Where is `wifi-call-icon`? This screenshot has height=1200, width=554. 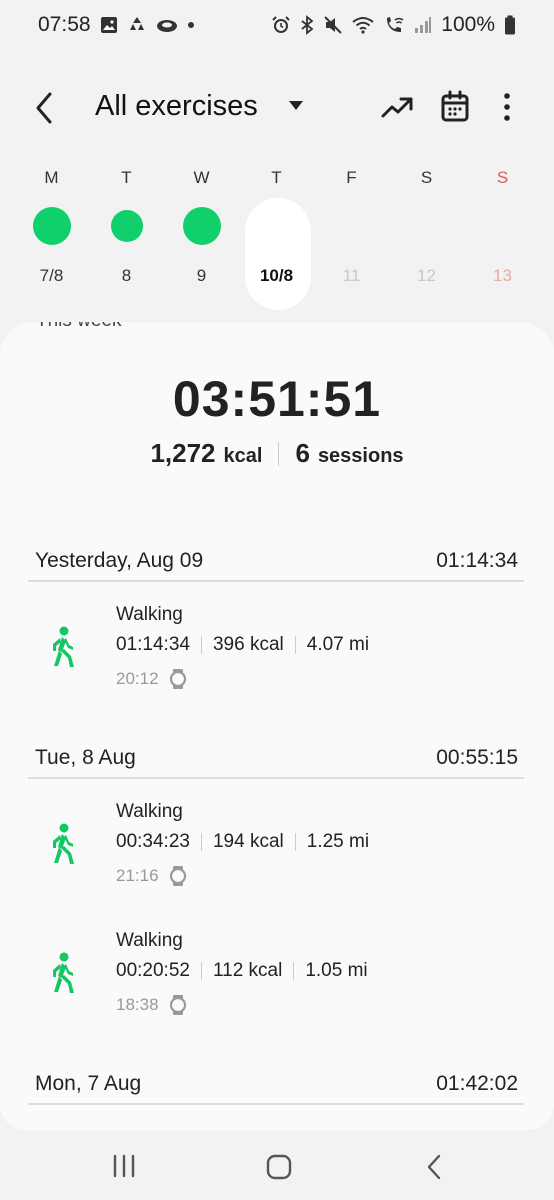
wifi-call-icon is located at coordinates (394, 25).